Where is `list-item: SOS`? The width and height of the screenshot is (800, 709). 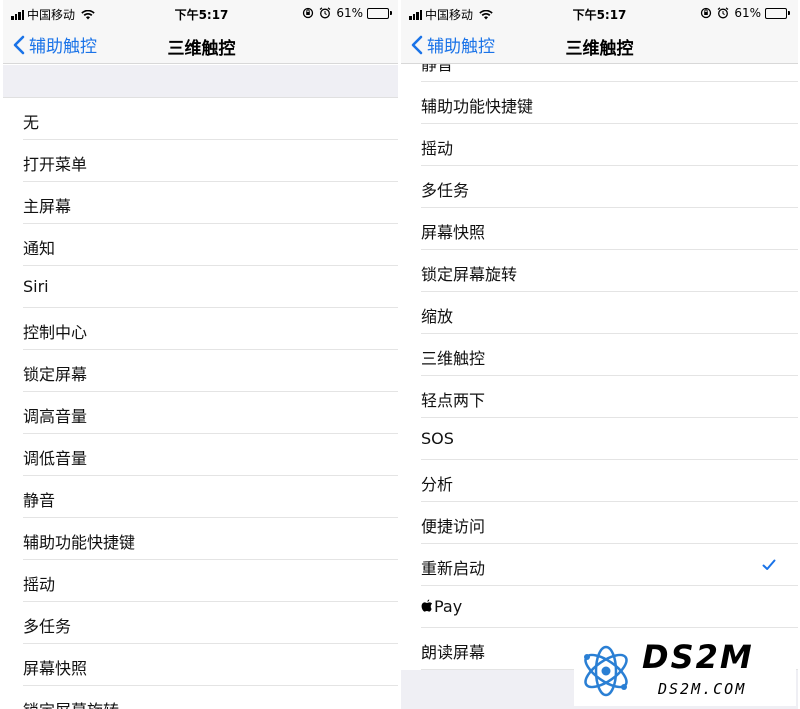
list-item: SOS is located at coordinates (599, 439).